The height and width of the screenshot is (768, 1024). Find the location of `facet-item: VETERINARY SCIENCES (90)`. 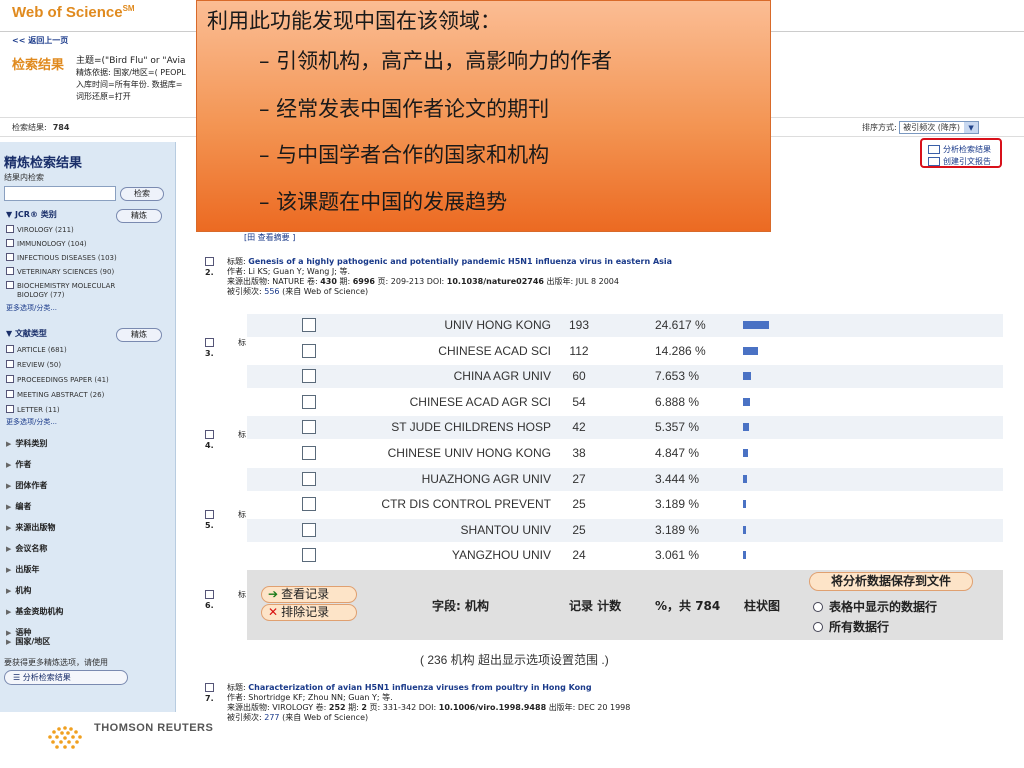

facet-item: VETERINARY SCIENCES (90) is located at coordinates (60, 271).